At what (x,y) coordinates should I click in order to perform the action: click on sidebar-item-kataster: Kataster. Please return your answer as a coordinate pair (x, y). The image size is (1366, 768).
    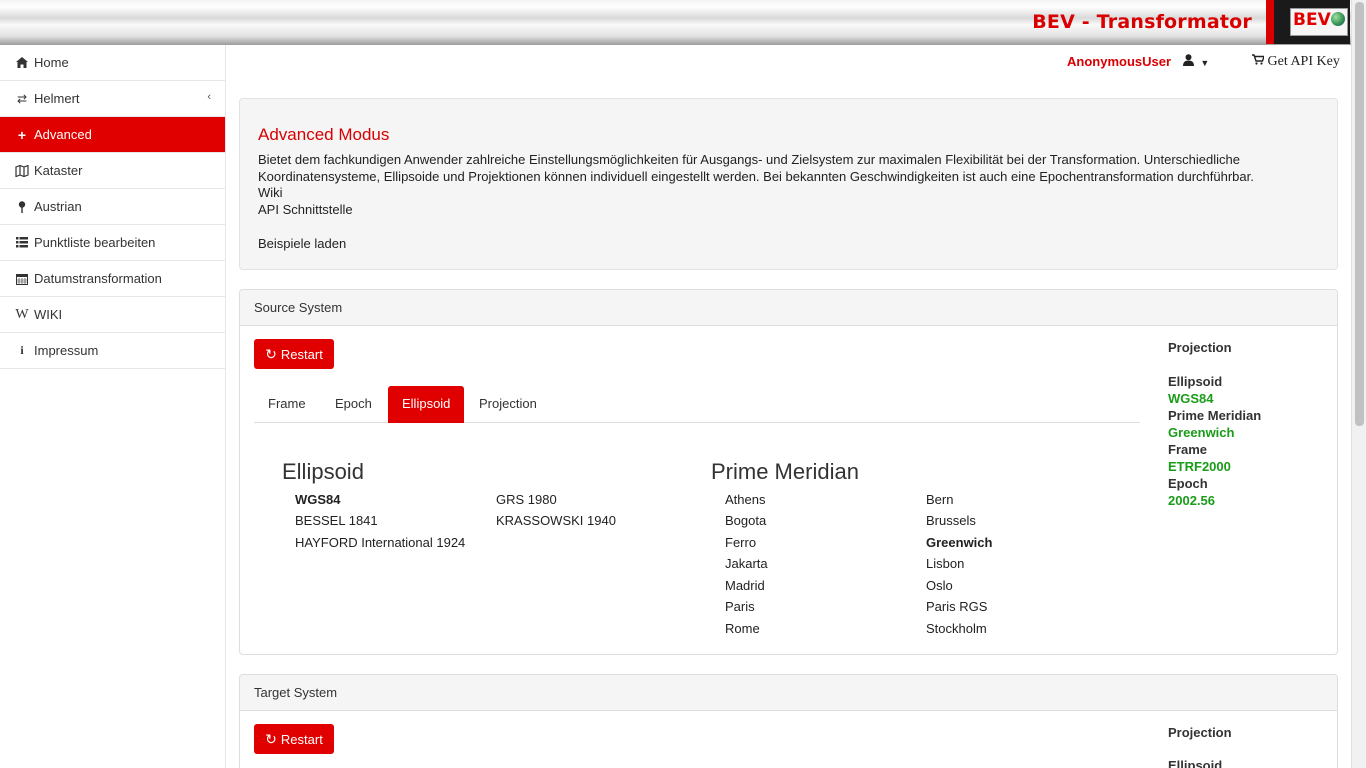
    Looking at the image, I should click on (112, 171).